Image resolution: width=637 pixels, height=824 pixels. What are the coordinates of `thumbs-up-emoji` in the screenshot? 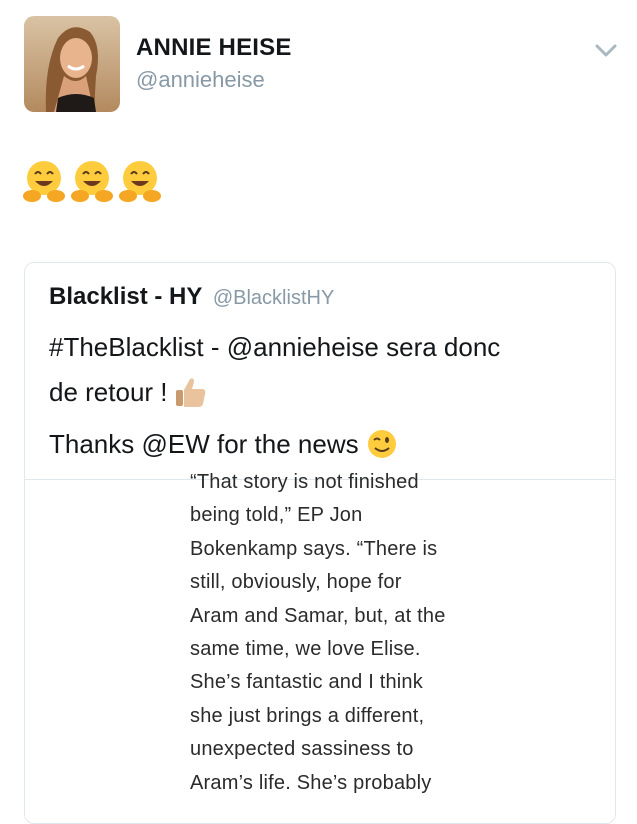 It's located at (191, 399).